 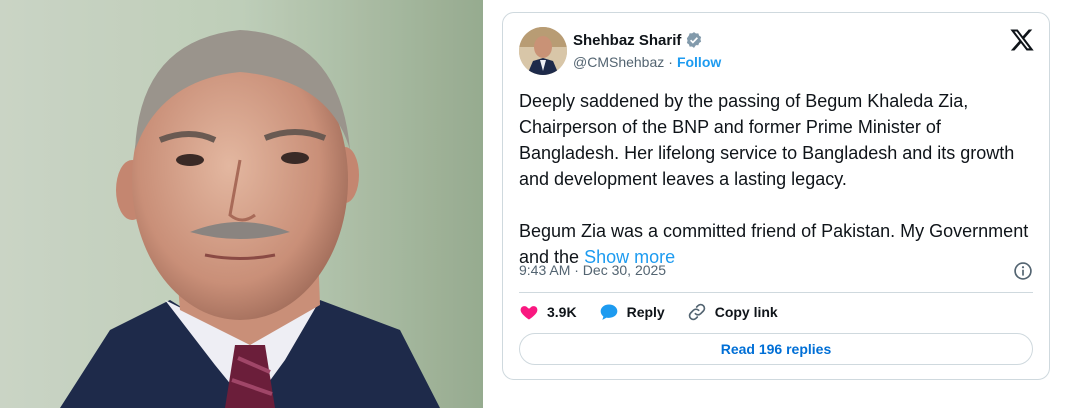 I want to click on divider, so click(x=776, y=292).